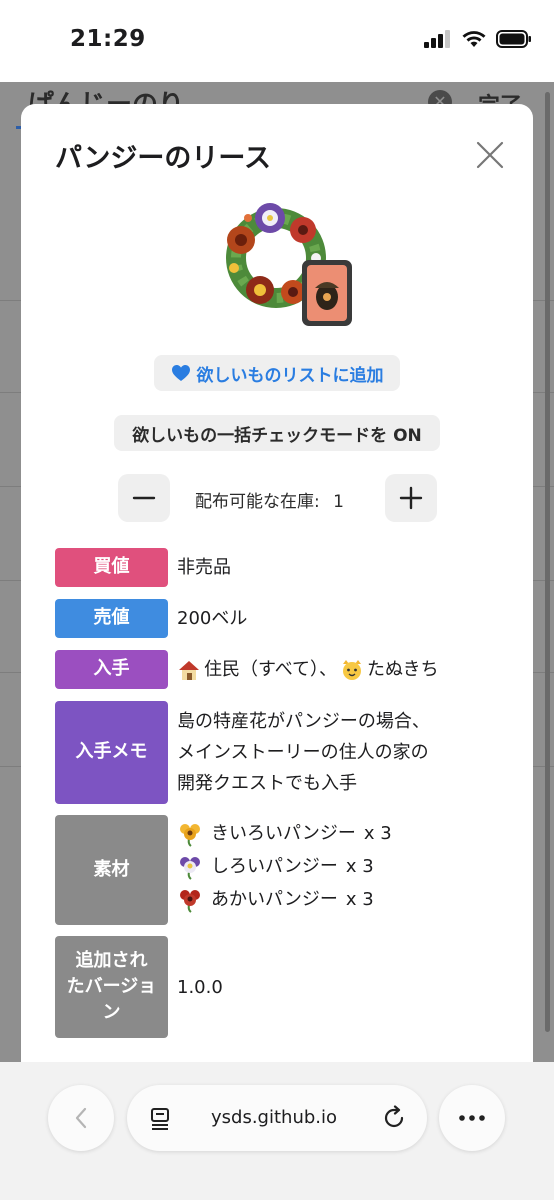 This screenshot has width=554, height=1200. I want to click on version-label-line: ン, so click(111, 1013).